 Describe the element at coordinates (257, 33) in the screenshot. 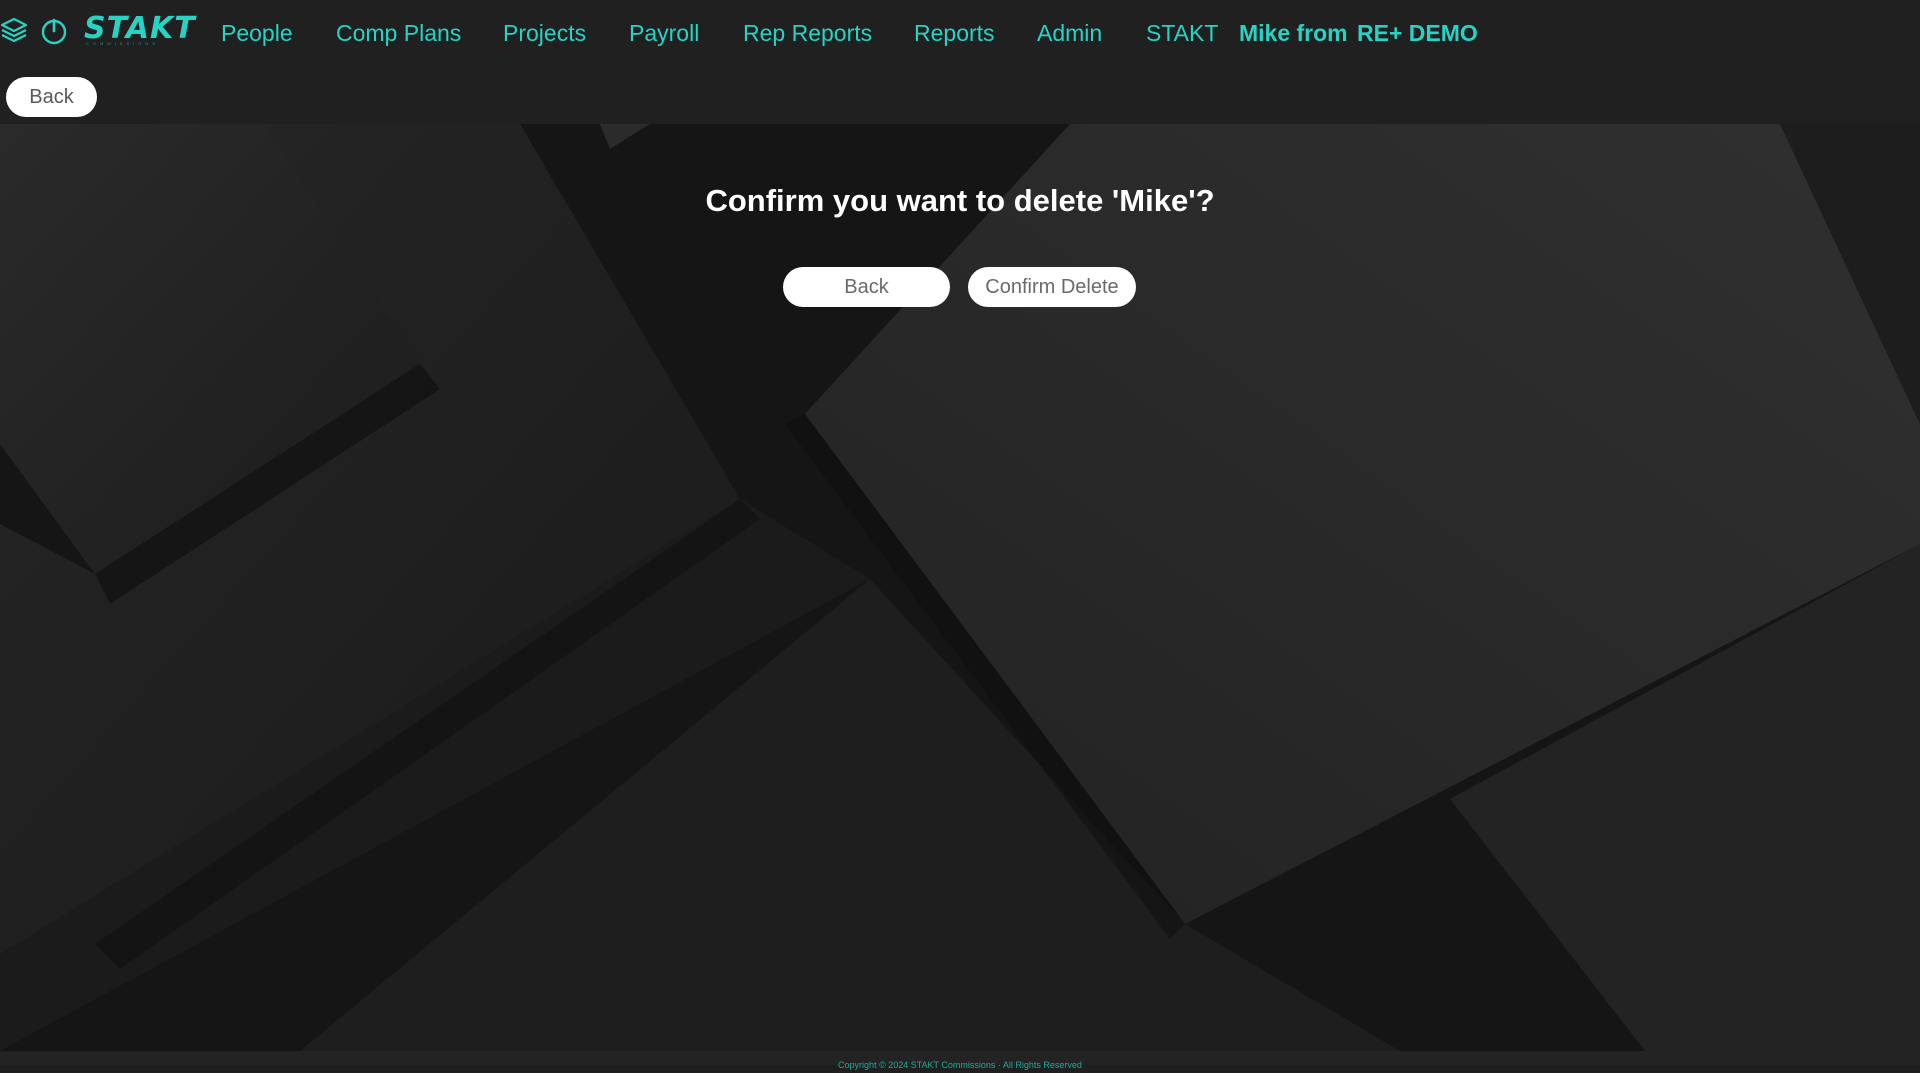

I see `nav-item-people: People` at that location.